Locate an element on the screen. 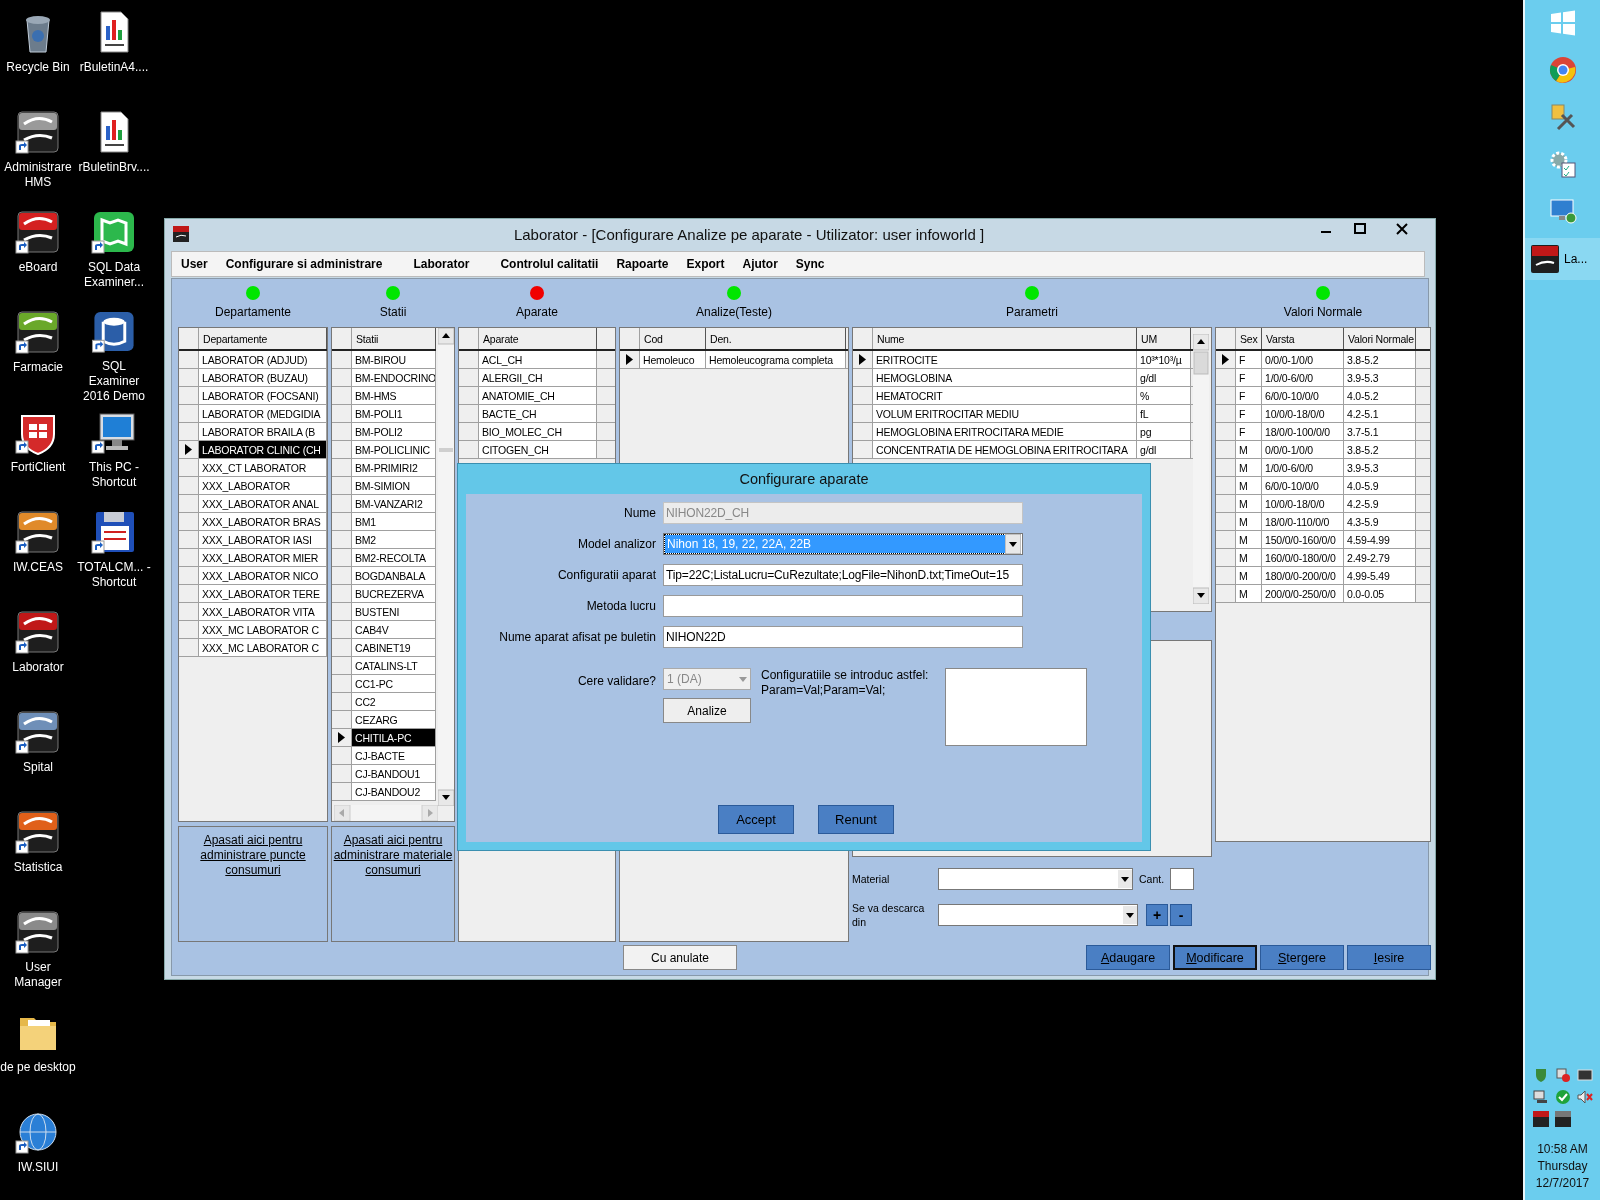 The image size is (1600, 1200). network-icon is located at coordinates (1540, 1097).